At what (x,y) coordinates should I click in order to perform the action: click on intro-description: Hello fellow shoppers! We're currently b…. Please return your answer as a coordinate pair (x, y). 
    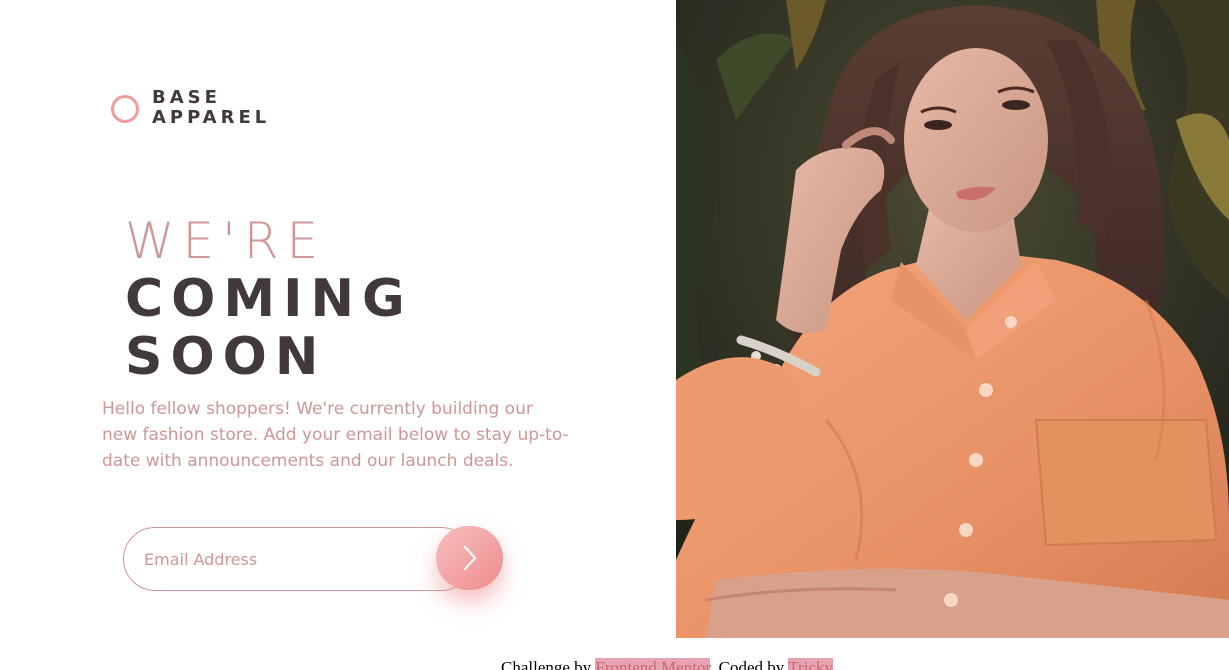
    Looking at the image, I should click on (335, 435).